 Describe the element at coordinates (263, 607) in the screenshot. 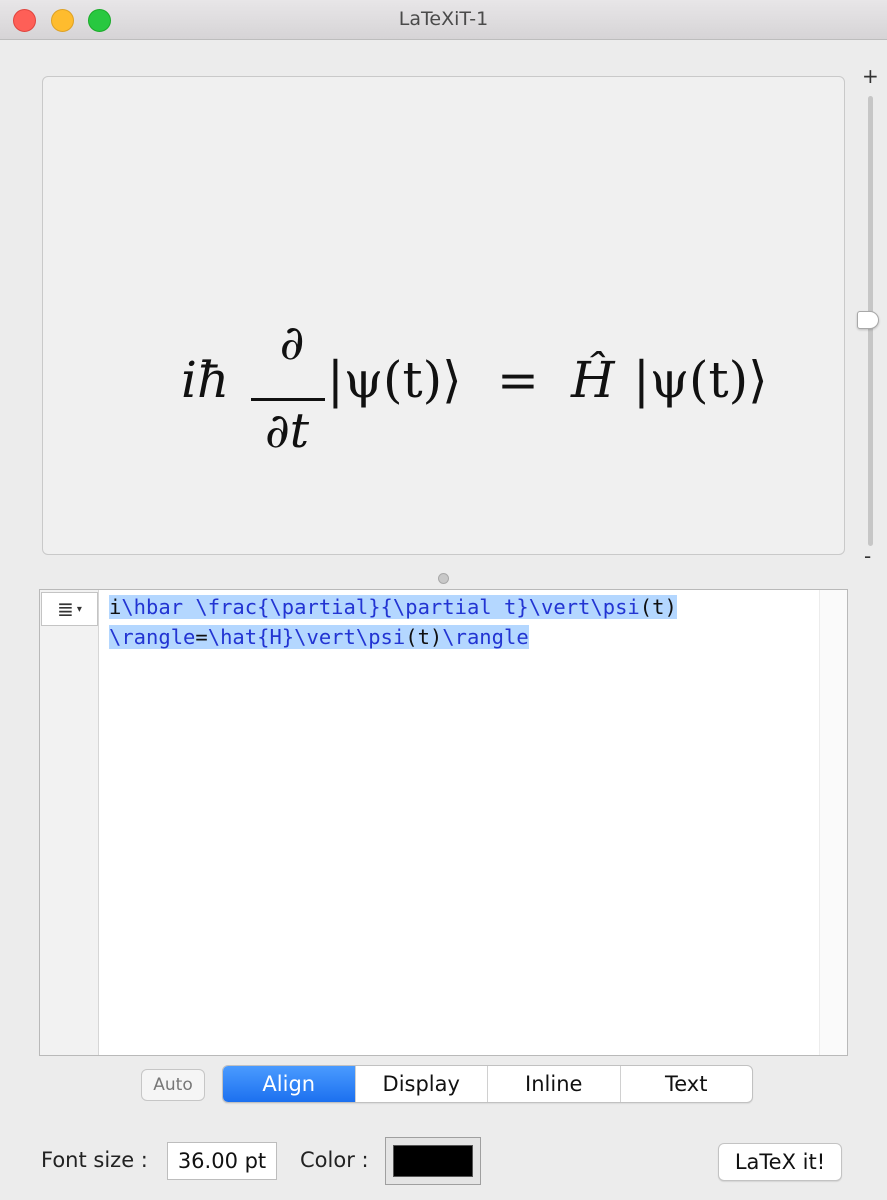

I see `source-token: {` at that location.